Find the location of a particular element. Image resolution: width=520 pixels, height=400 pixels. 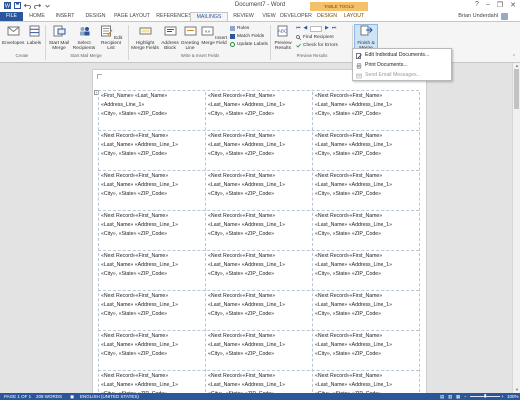

start-mail-merge-button: Start Mail Merge is located at coordinates (59, 38).